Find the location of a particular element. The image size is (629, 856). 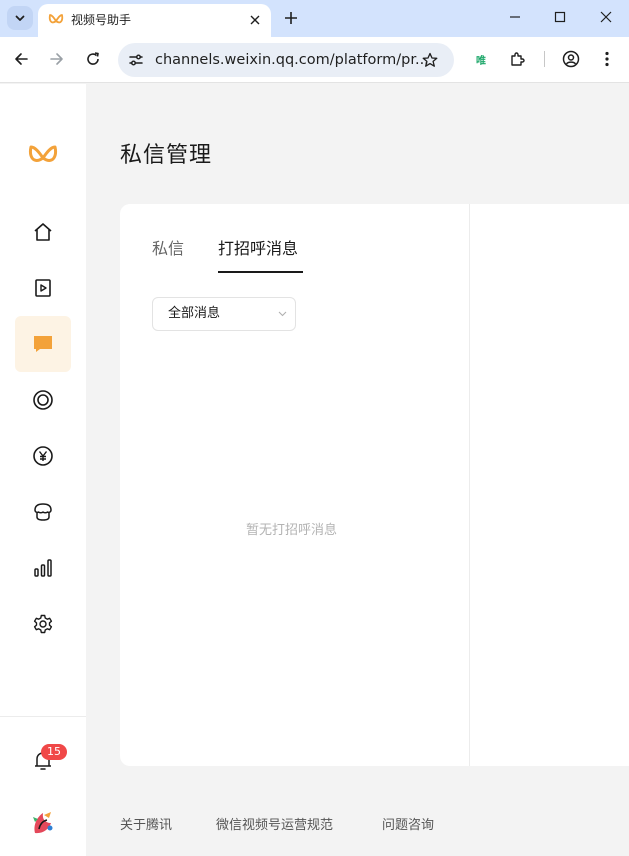

puzzle-icon is located at coordinates (518, 59).